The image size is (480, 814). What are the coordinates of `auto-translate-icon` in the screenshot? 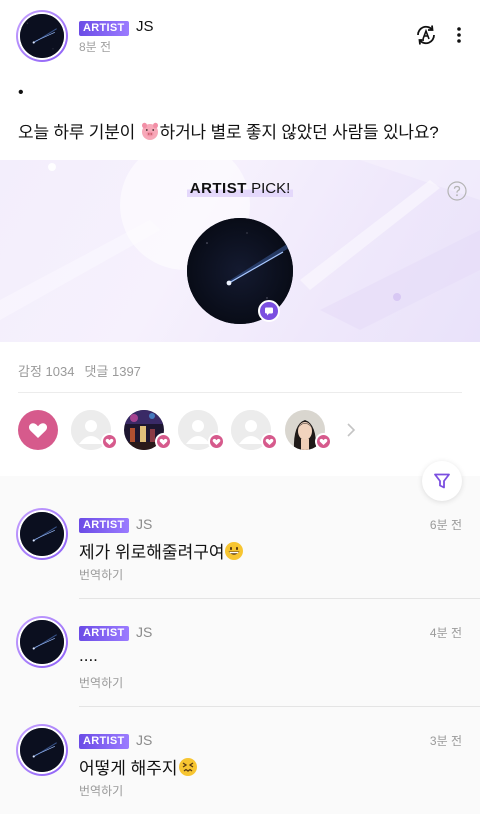 It's located at (426, 35).